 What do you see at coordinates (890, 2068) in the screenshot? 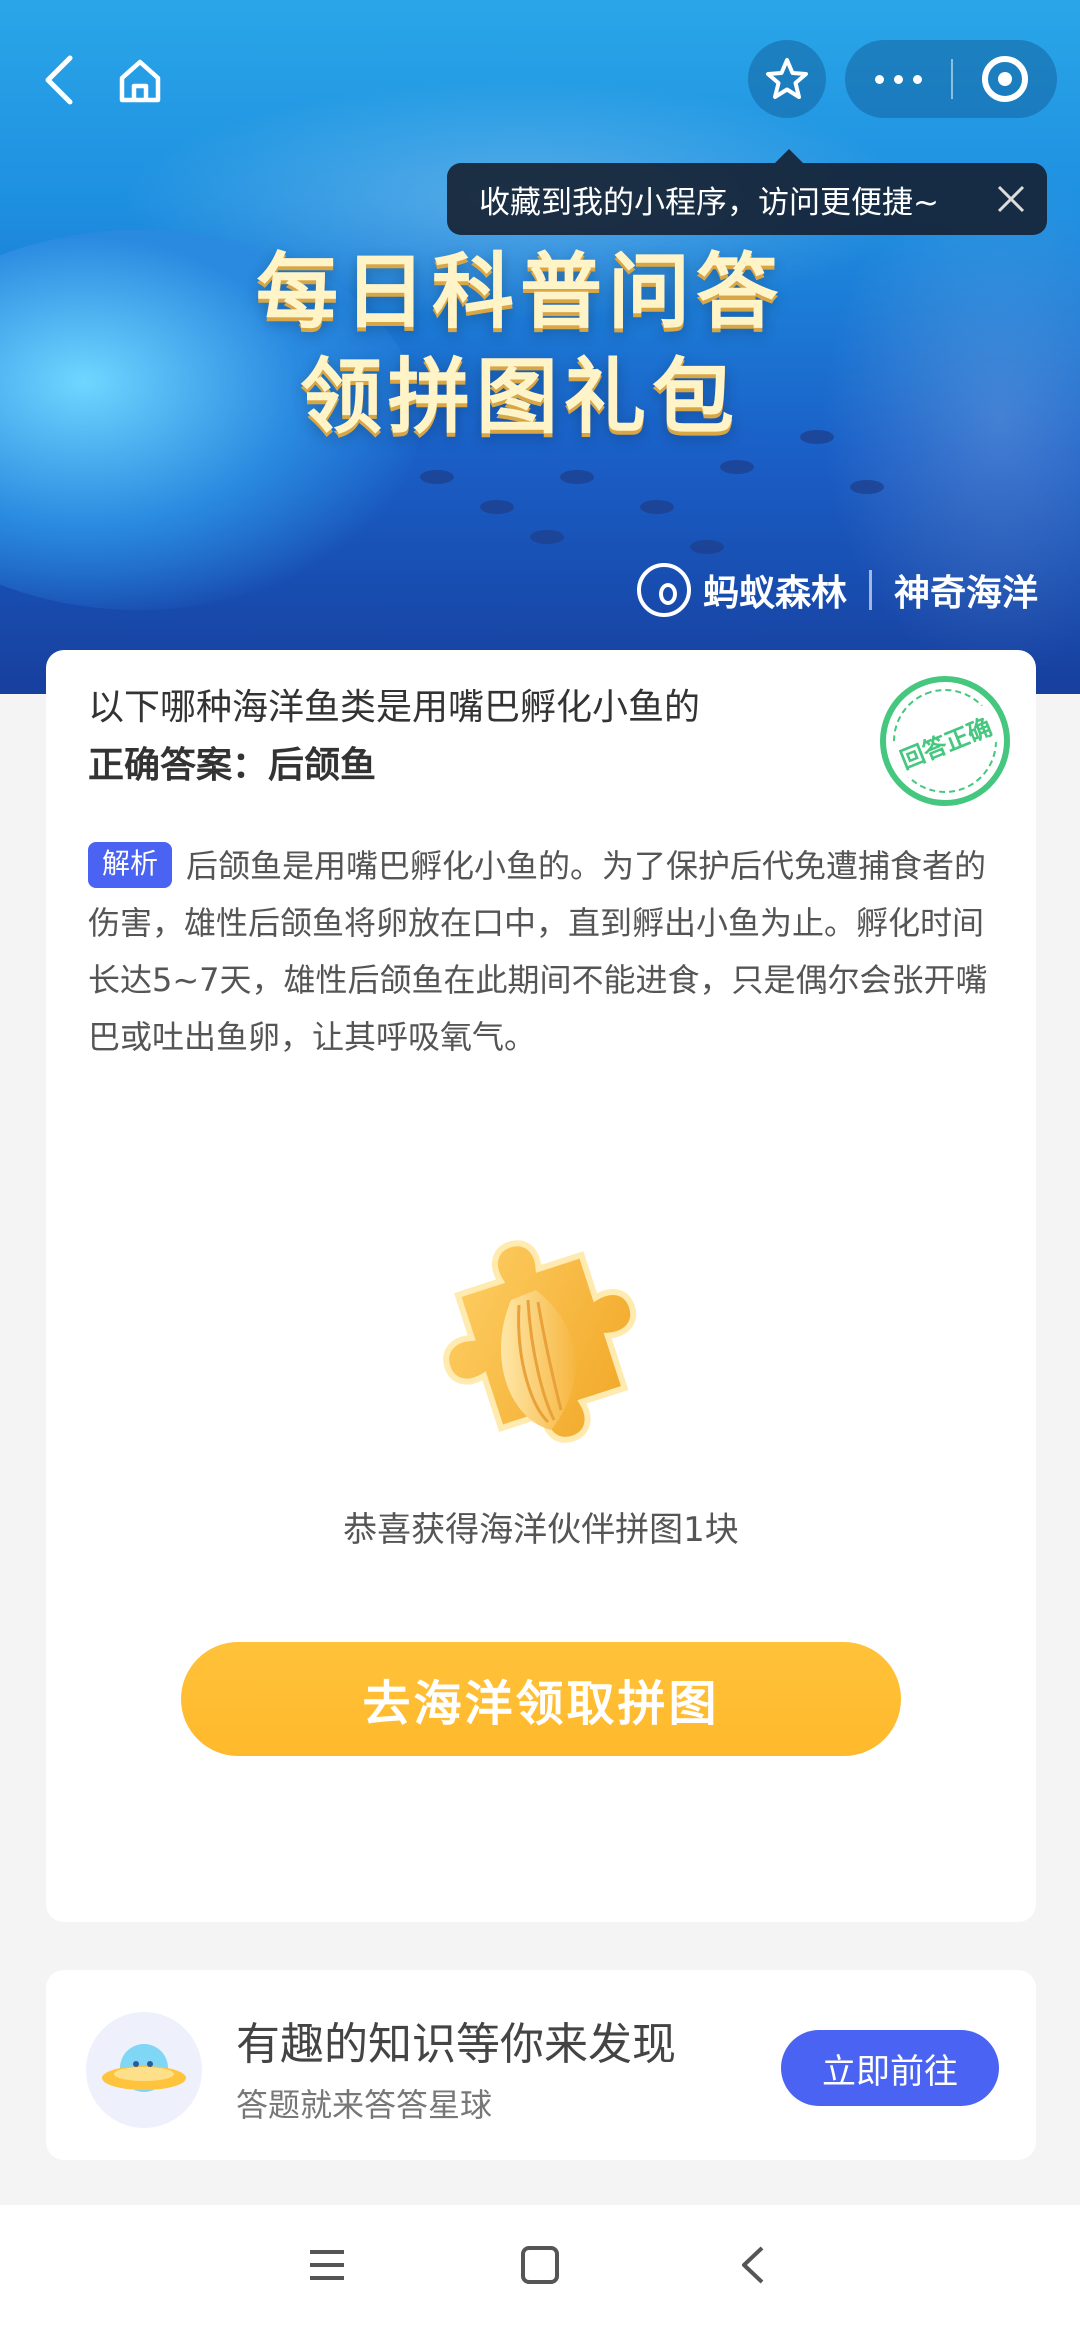
I see `go-now-button: 立即前往` at bounding box center [890, 2068].